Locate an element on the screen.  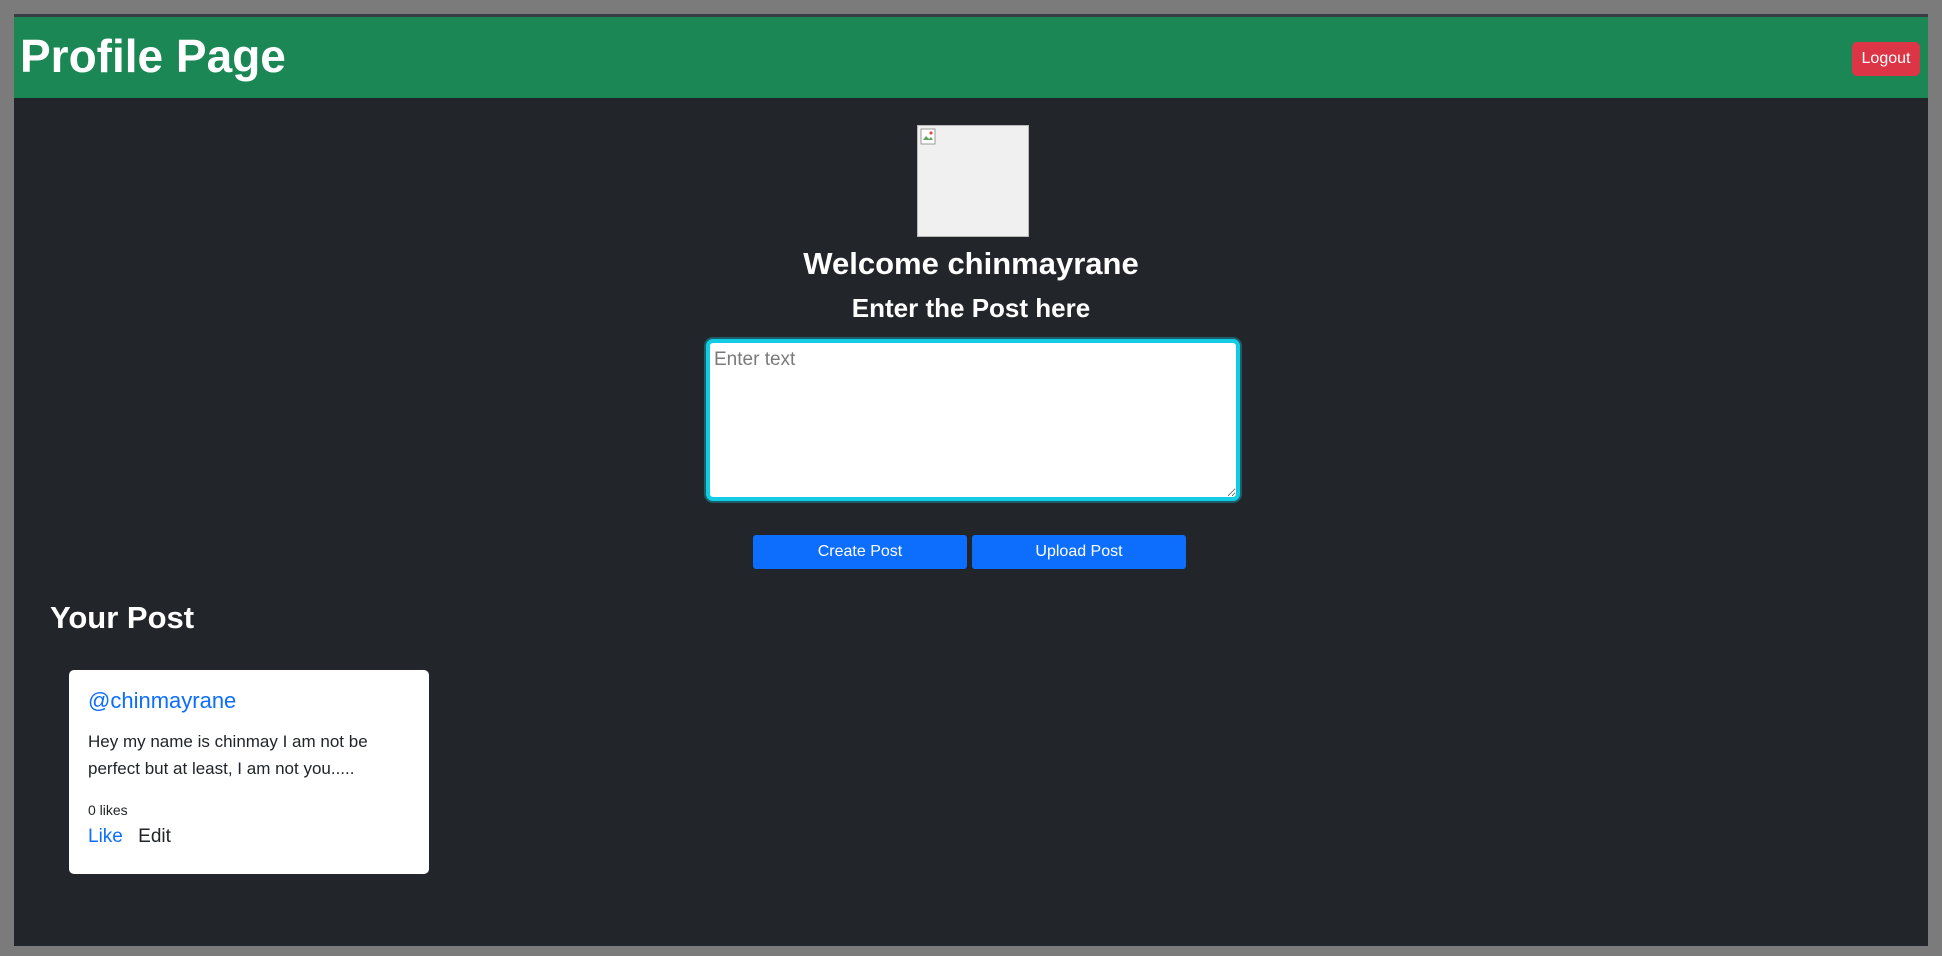
your-post-heading: Your Post is located at coordinates (122, 617).